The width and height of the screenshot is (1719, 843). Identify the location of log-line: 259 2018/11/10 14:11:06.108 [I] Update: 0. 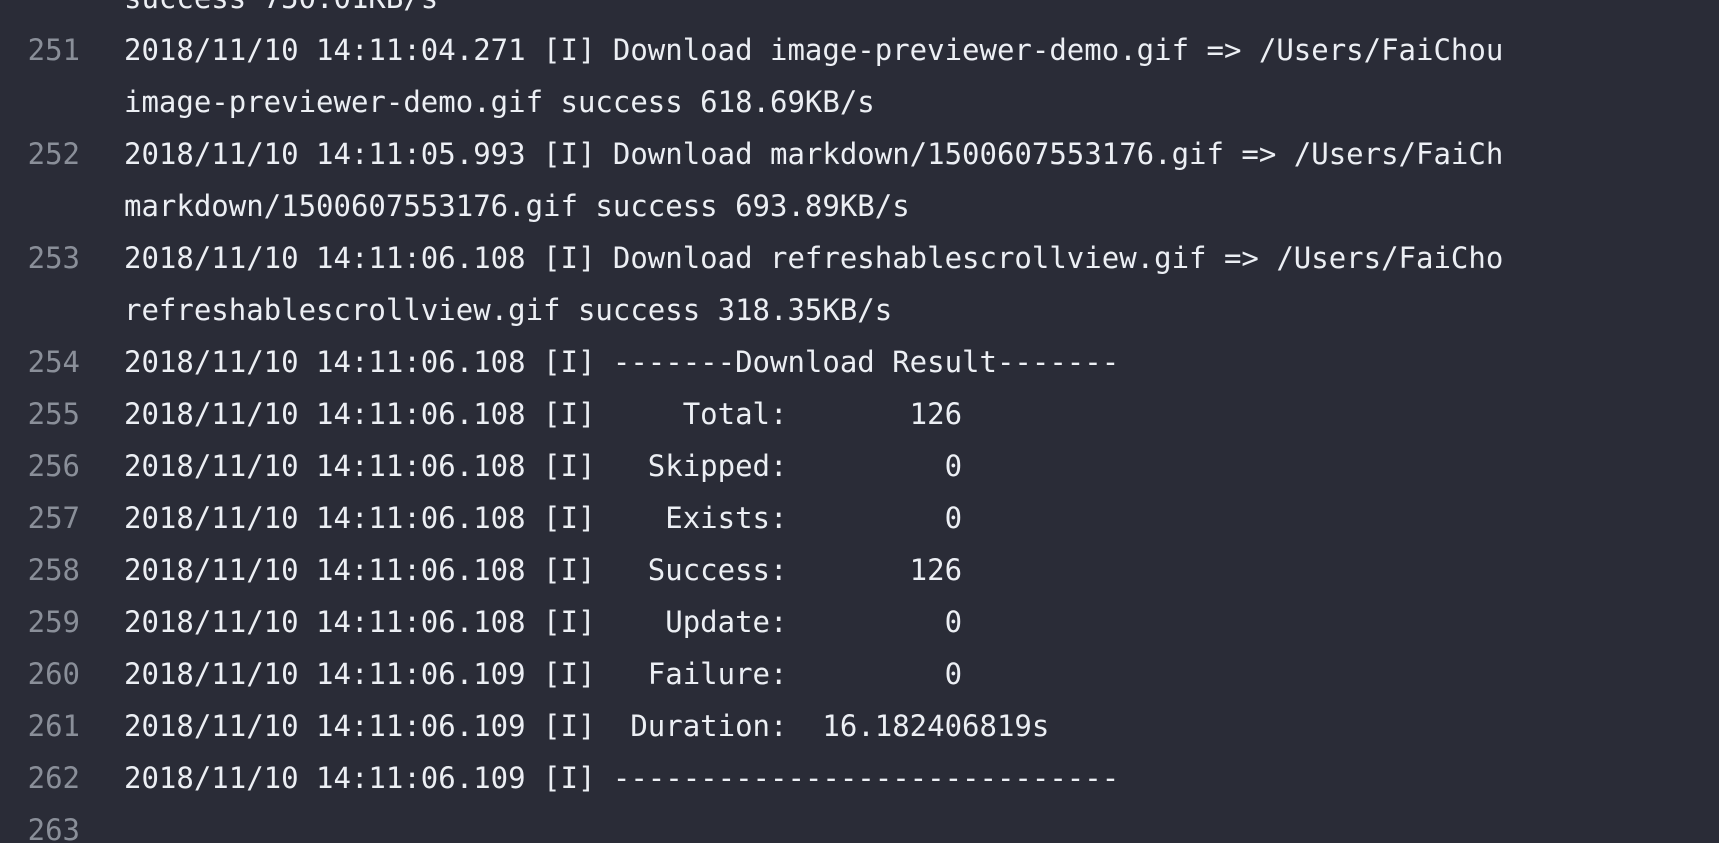
(859, 622).